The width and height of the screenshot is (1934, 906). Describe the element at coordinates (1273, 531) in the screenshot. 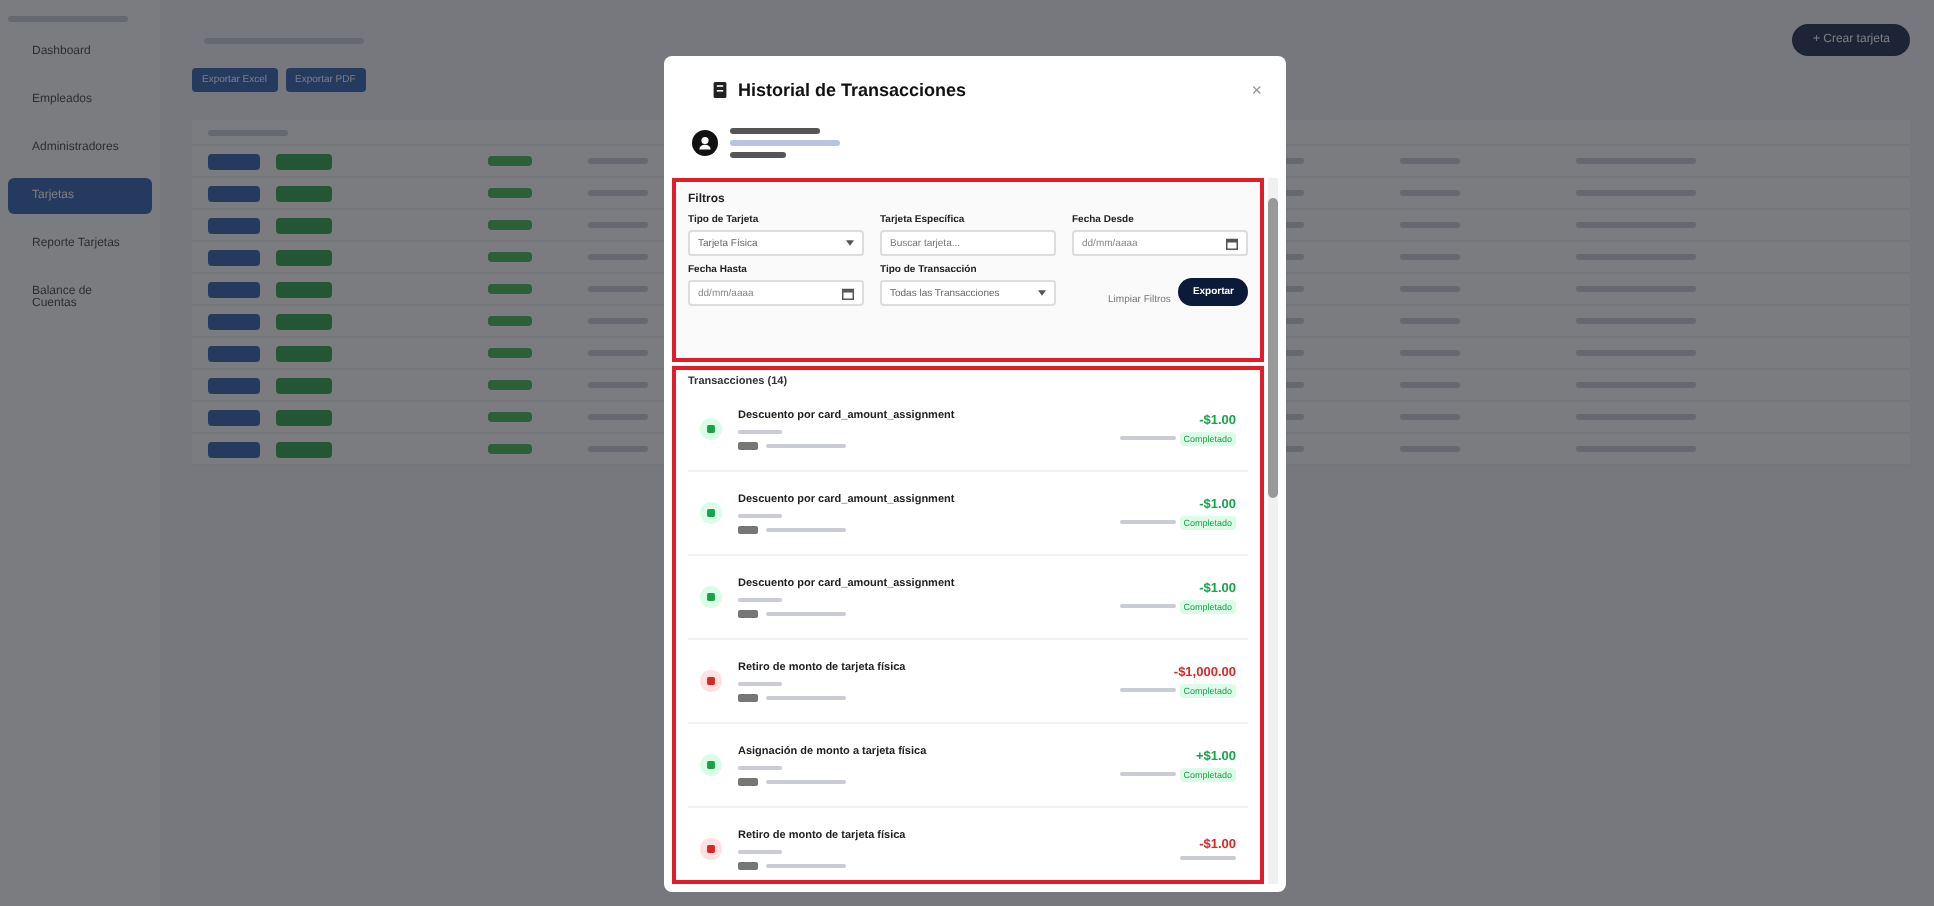

I see `scrollbar` at that location.